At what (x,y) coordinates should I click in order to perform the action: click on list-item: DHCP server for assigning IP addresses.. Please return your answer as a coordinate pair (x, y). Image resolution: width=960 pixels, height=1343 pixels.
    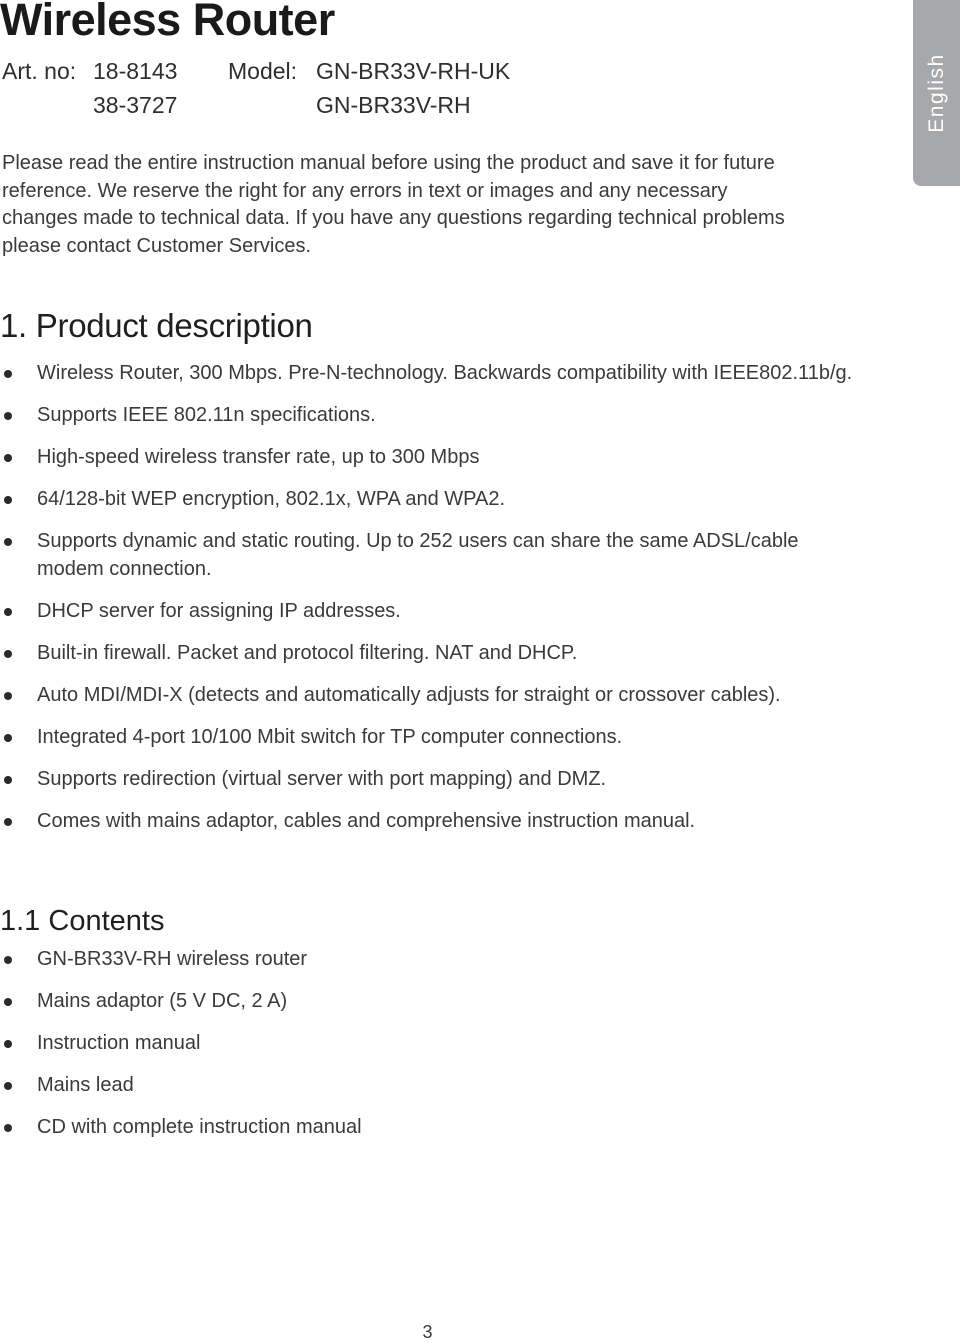
    Looking at the image, I should click on (430, 612).